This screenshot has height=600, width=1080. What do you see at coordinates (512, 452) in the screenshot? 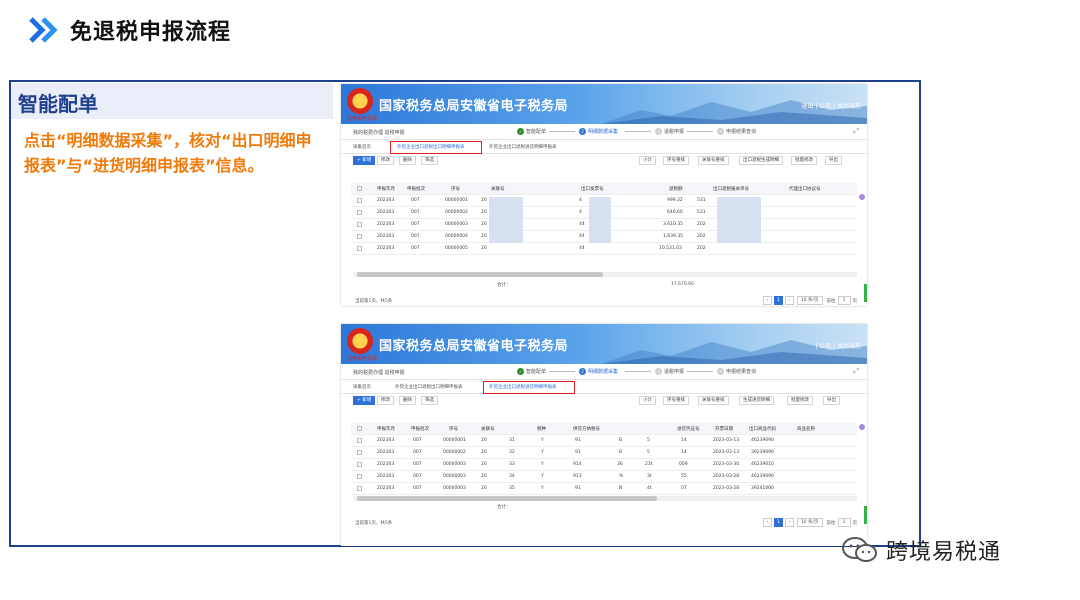
I see `cell: 32` at bounding box center [512, 452].